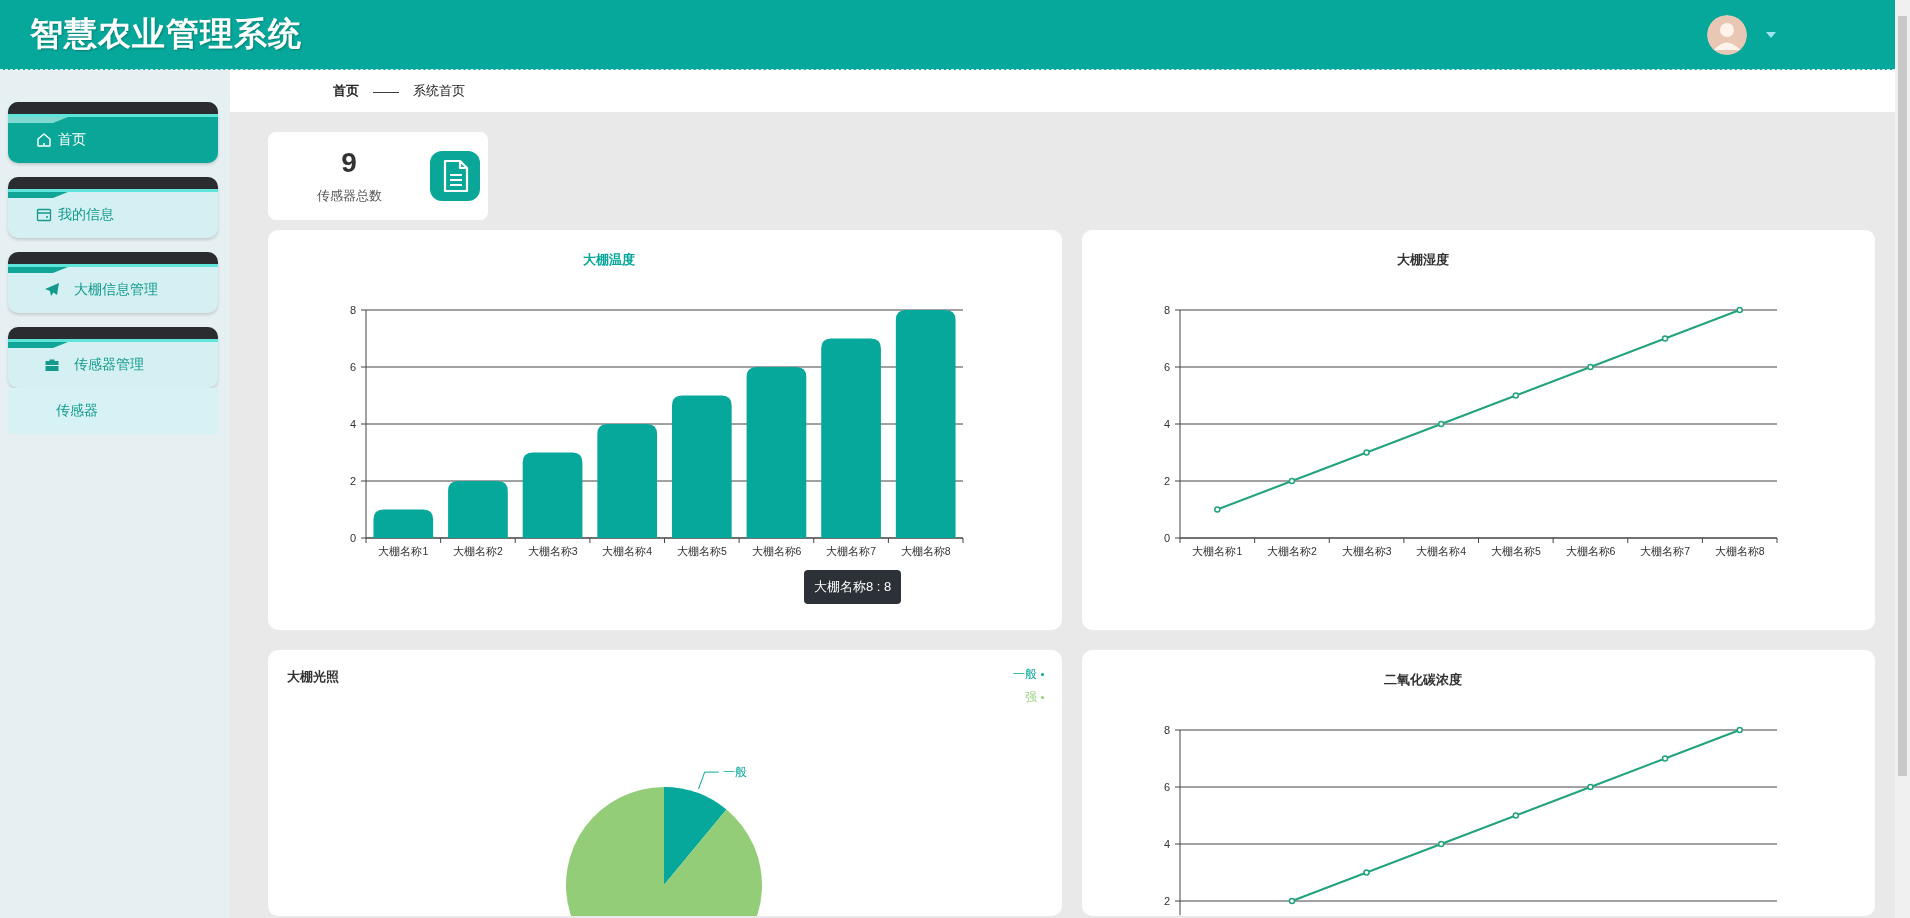 The height and width of the screenshot is (918, 1910). I want to click on stat-value: 9, so click(349, 163).